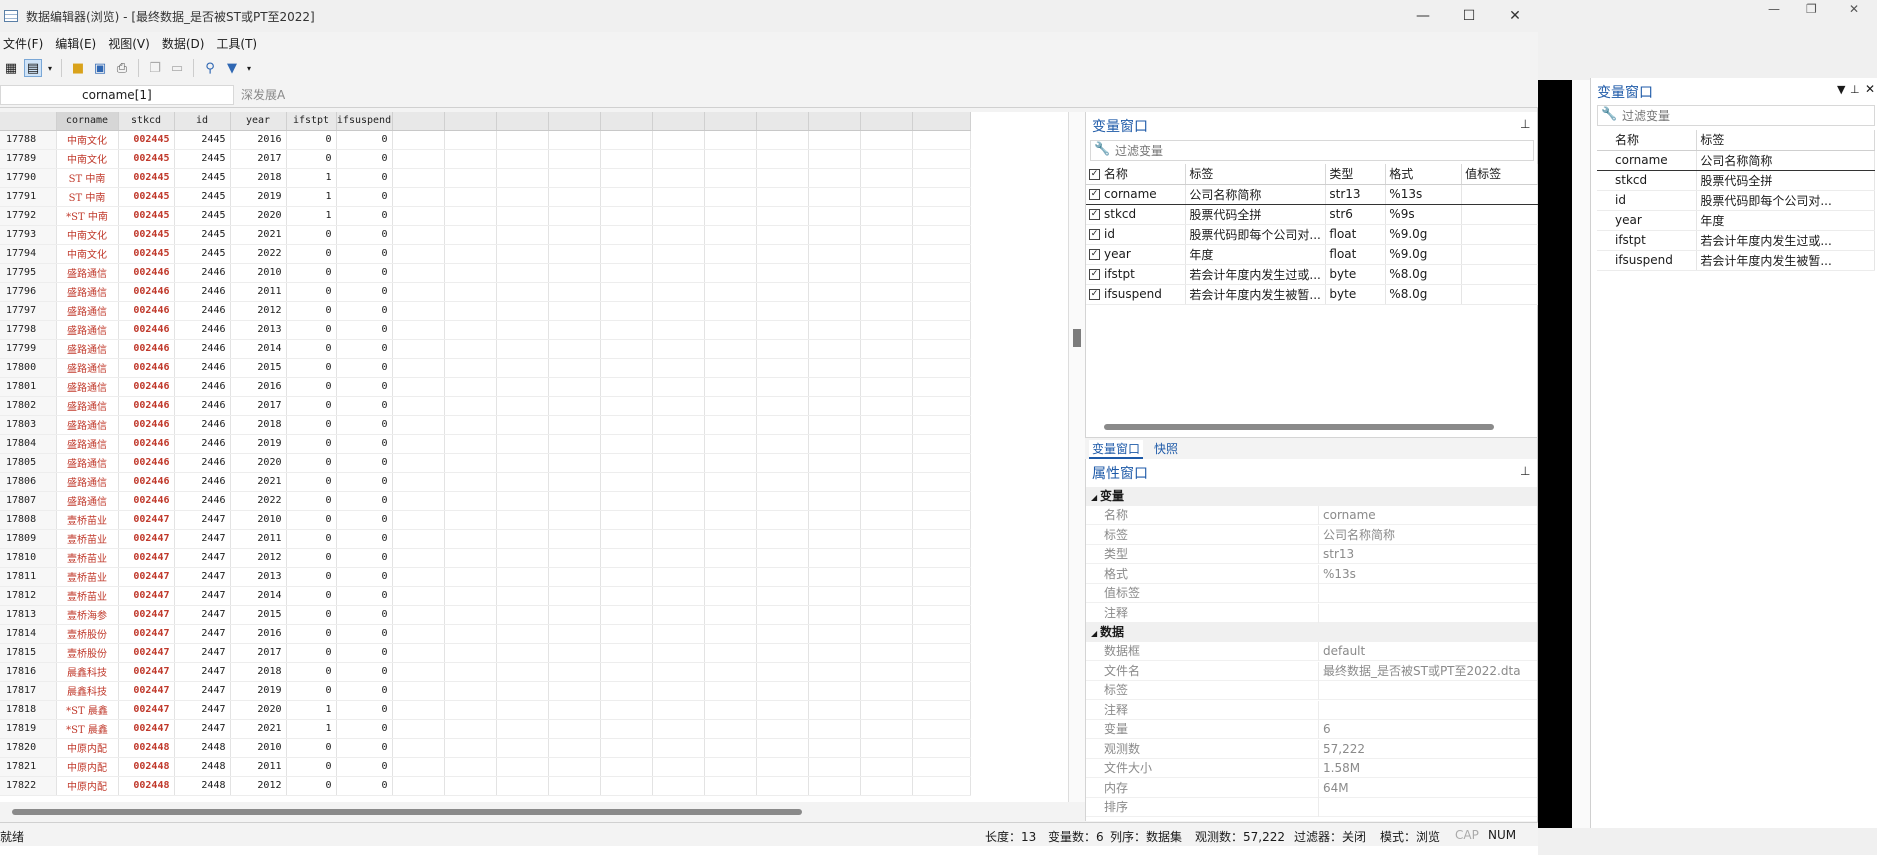 Image resolution: width=1877 pixels, height=855 pixels. What do you see at coordinates (146, 159) in the screenshot?
I see `cell-stkcd: 002445` at bounding box center [146, 159].